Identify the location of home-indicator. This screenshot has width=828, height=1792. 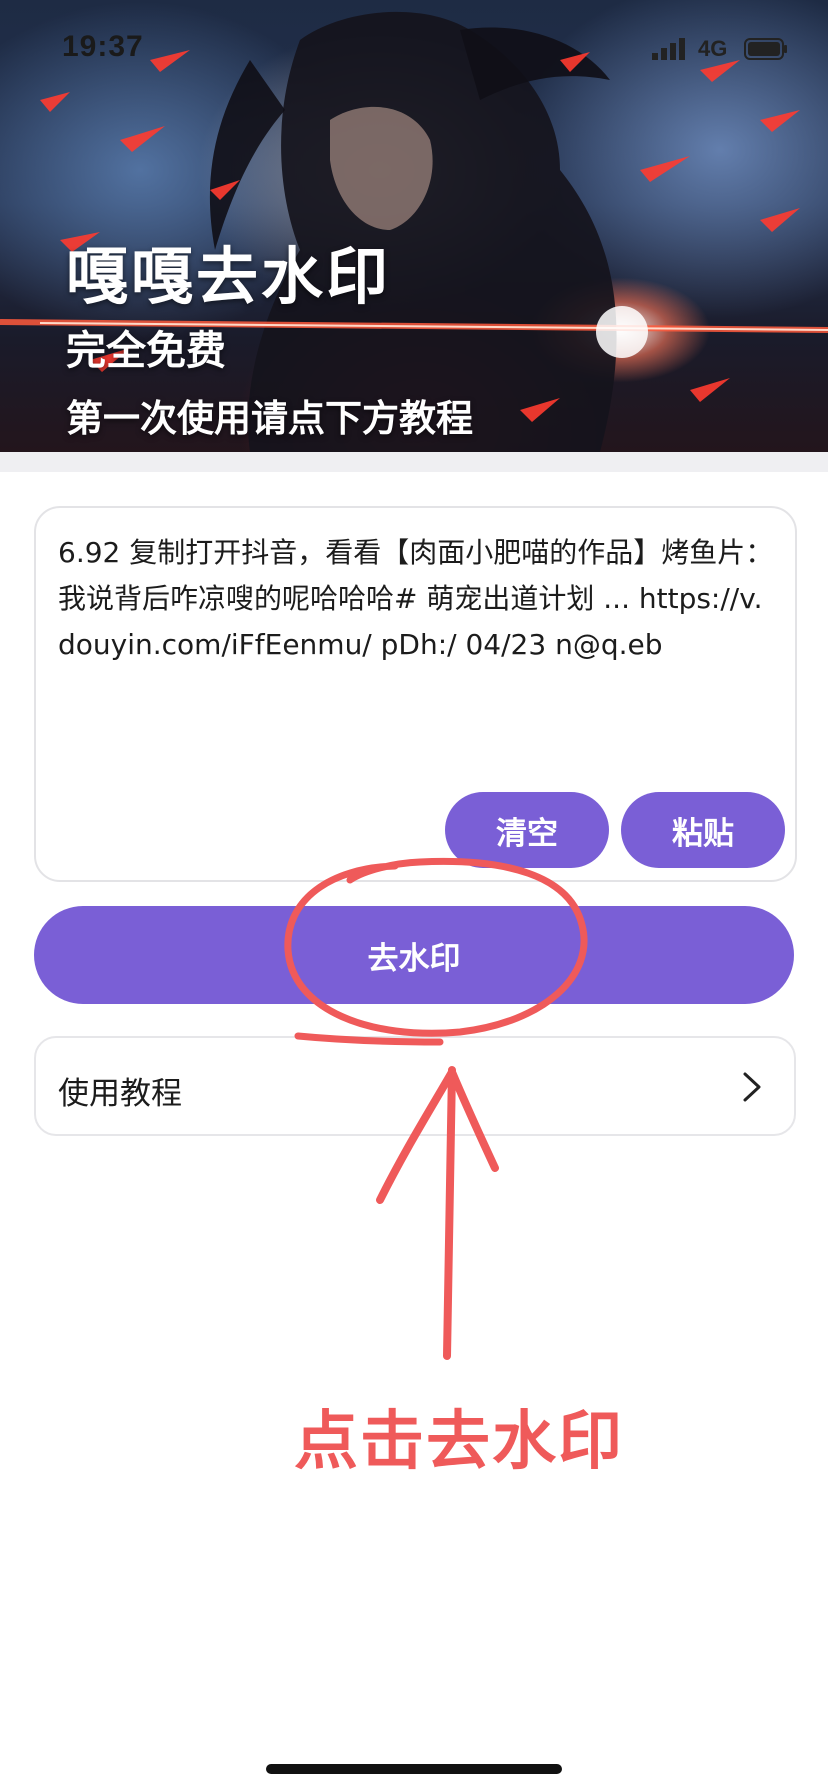
(414, 1769).